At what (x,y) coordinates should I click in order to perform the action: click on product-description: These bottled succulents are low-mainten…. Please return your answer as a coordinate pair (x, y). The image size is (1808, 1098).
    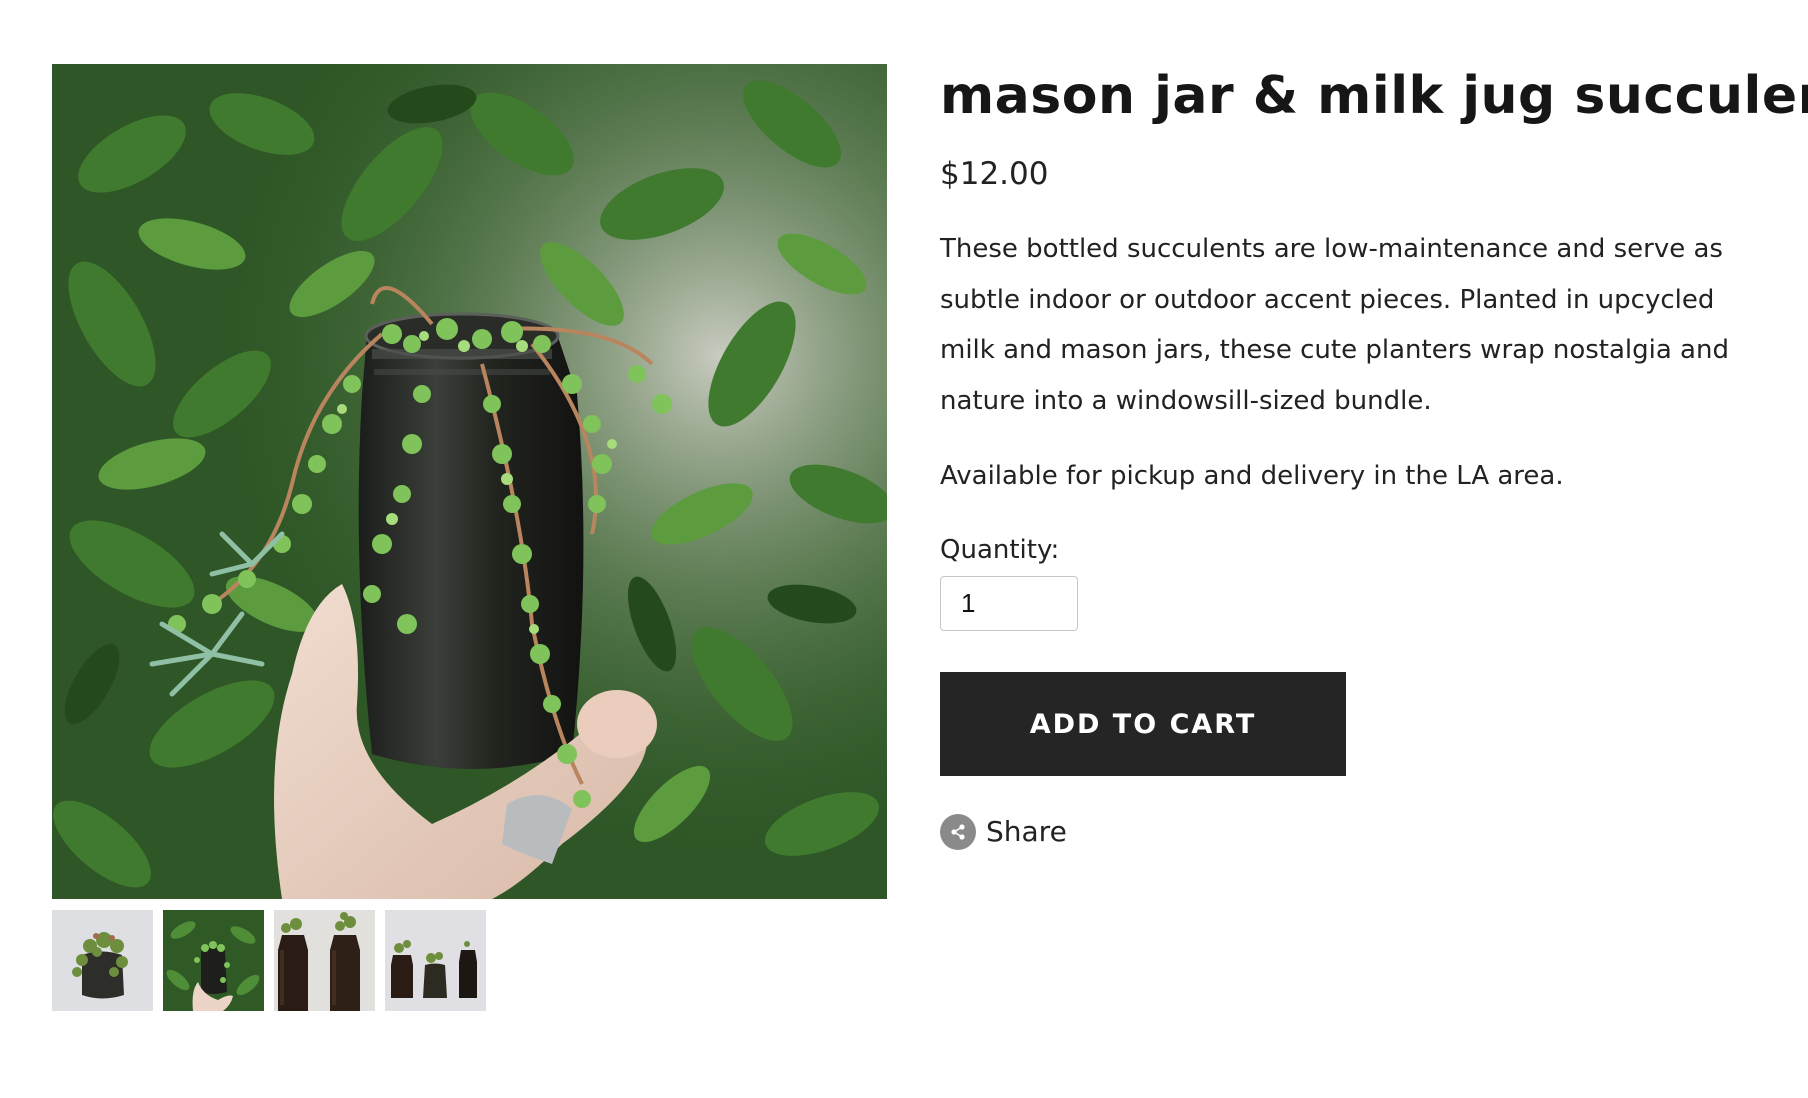
    Looking at the image, I should click on (1350, 325).